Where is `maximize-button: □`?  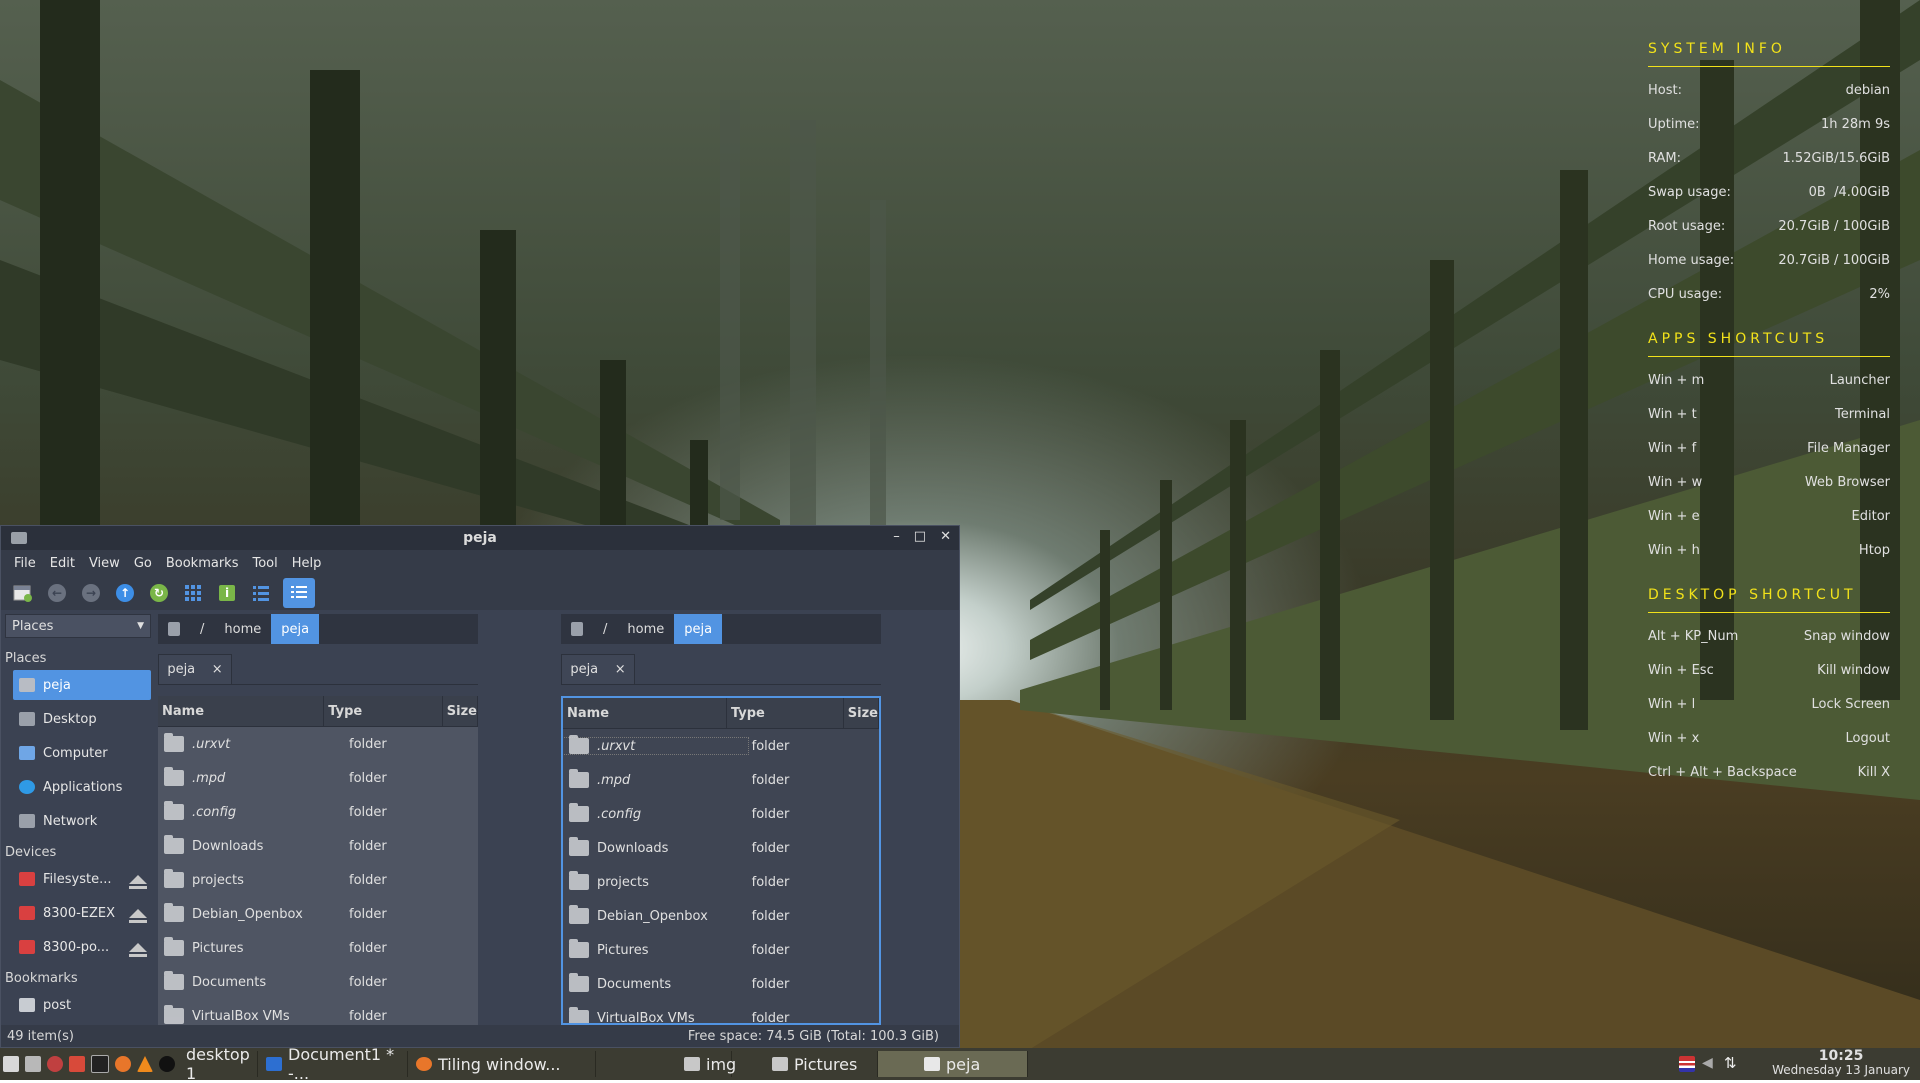
maximize-button: □ is located at coordinates (920, 536).